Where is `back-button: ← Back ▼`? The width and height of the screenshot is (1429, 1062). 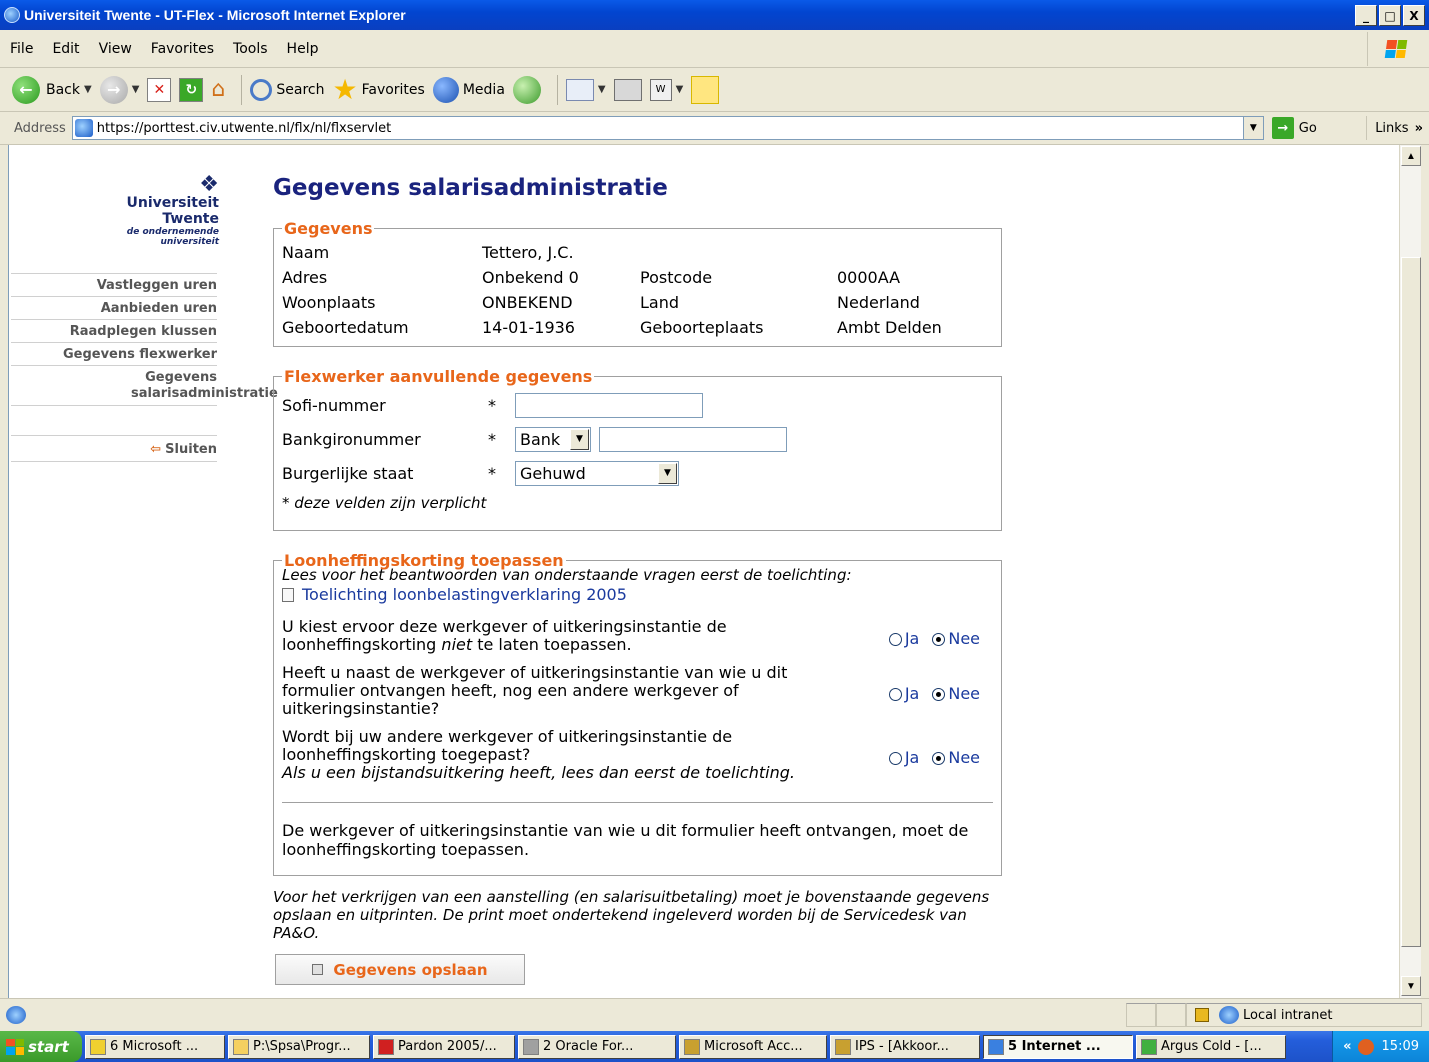
back-button: ← Back ▼ is located at coordinates (52, 89).